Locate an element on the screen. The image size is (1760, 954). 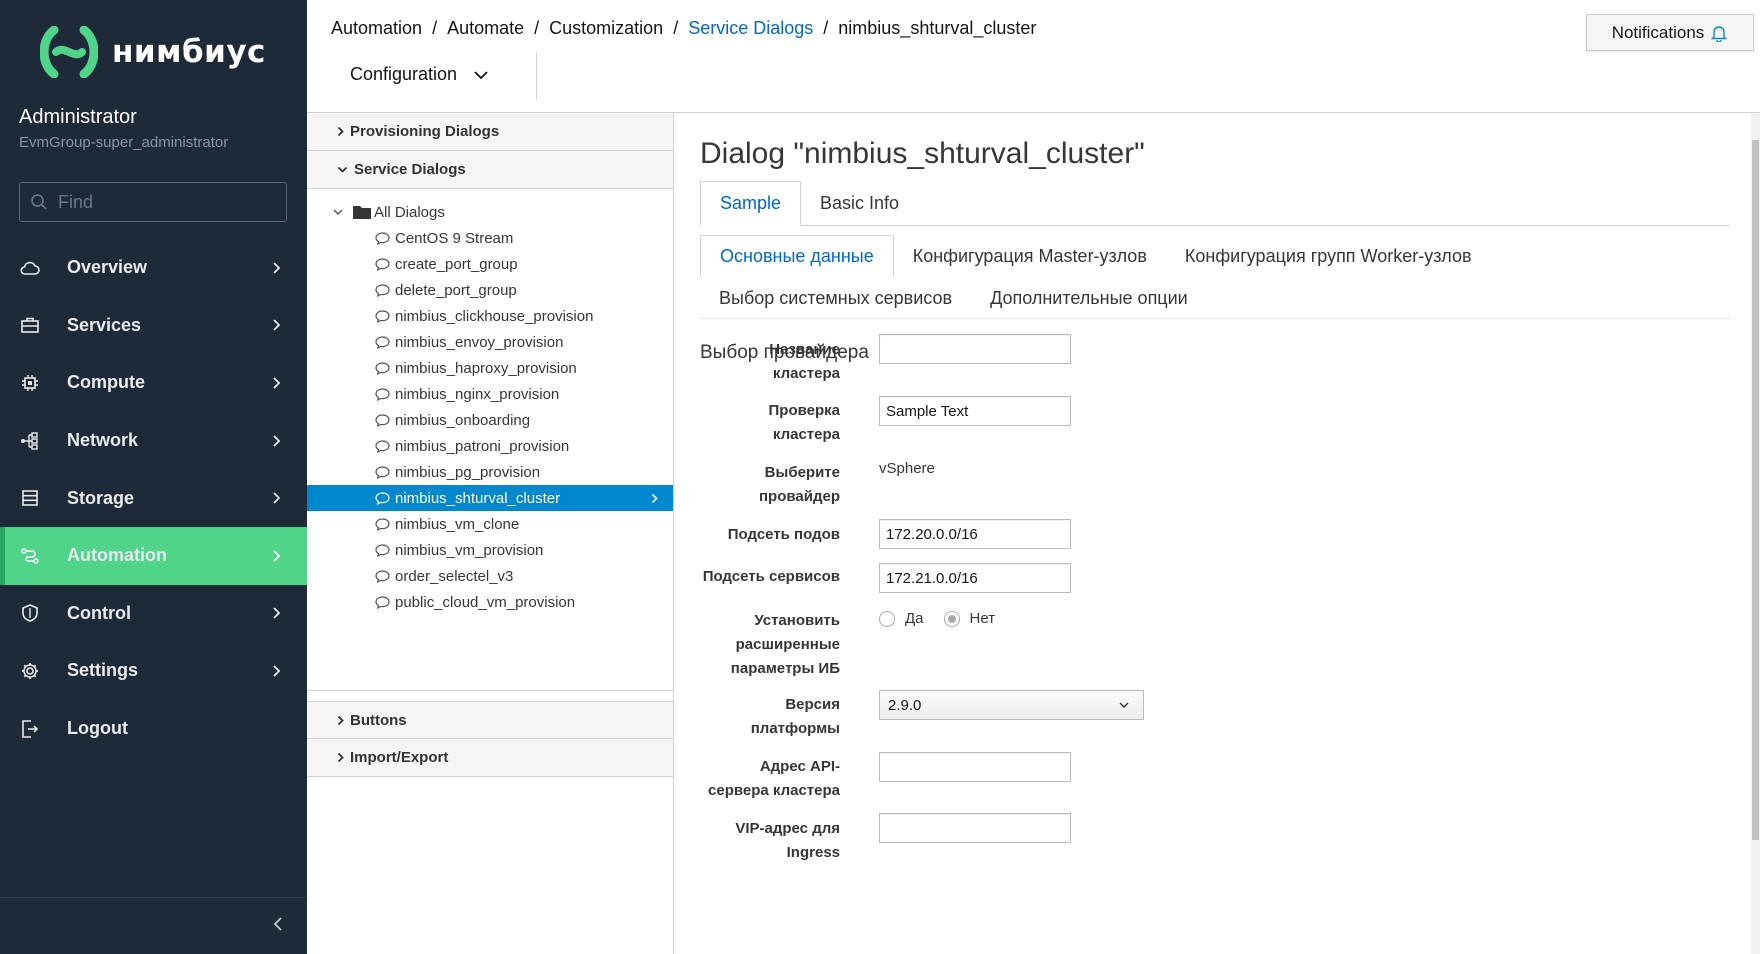
tree-item: nimbius_vm_clone is located at coordinates (490, 524).